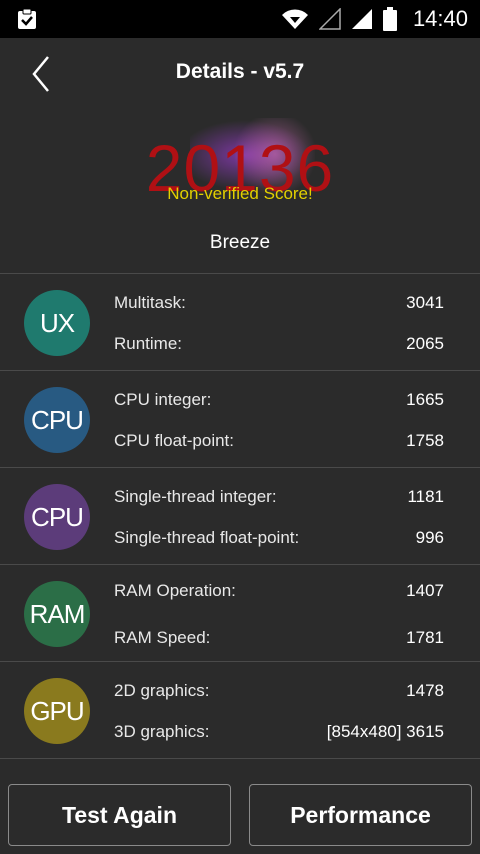  Describe the element at coordinates (425, 302) in the screenshot. I see `score-value: 3041` at that location.